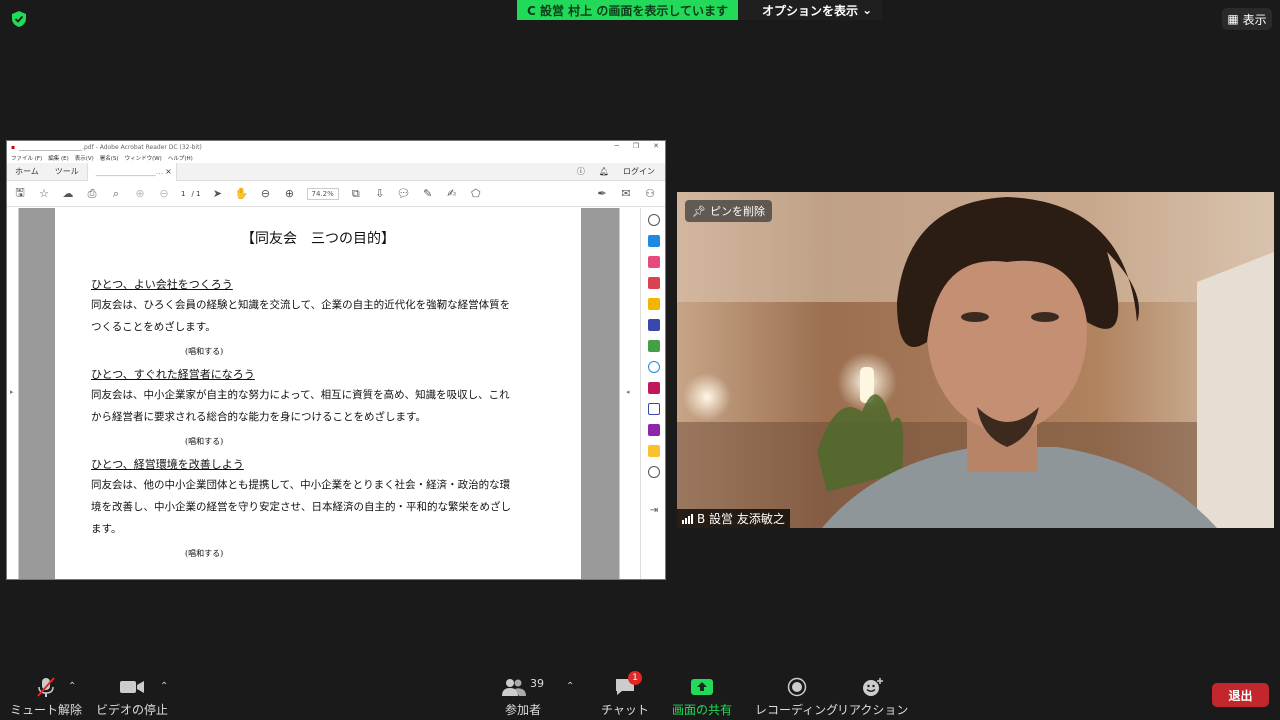 Image resolution: width=1280 pixels, height=720 pixels. What do you see at coordinates (58, 158) in the screenshot?
I see `menu-edit: 編集 (E)` at bounding box center [58, 158].